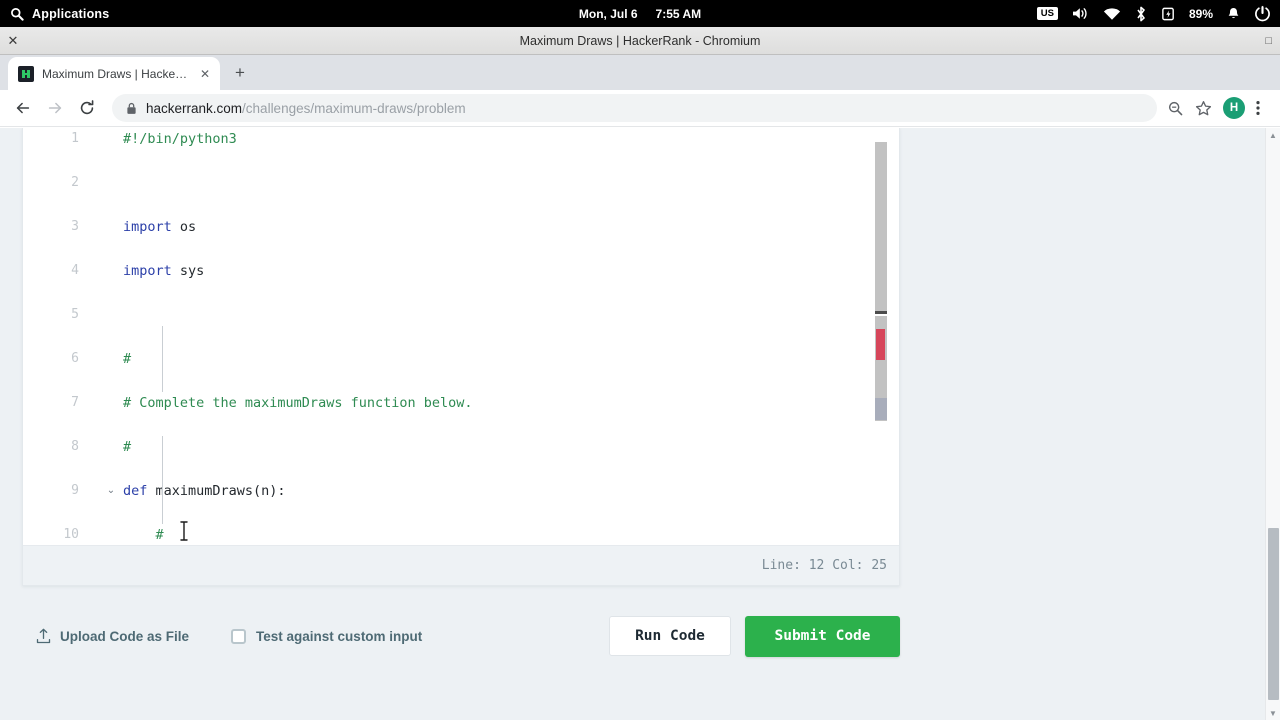  I want to click on page-scrollbar-thumb, so click(1273, 614).